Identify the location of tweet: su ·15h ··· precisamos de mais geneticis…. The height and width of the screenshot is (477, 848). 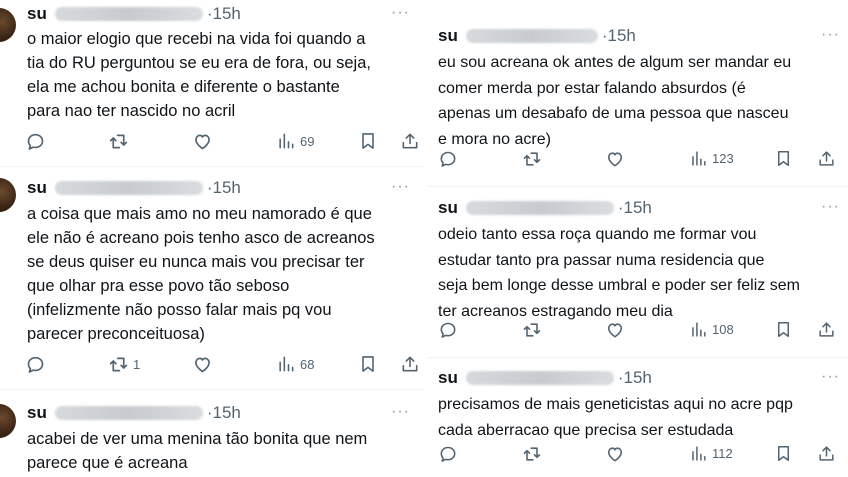
(638, 418).